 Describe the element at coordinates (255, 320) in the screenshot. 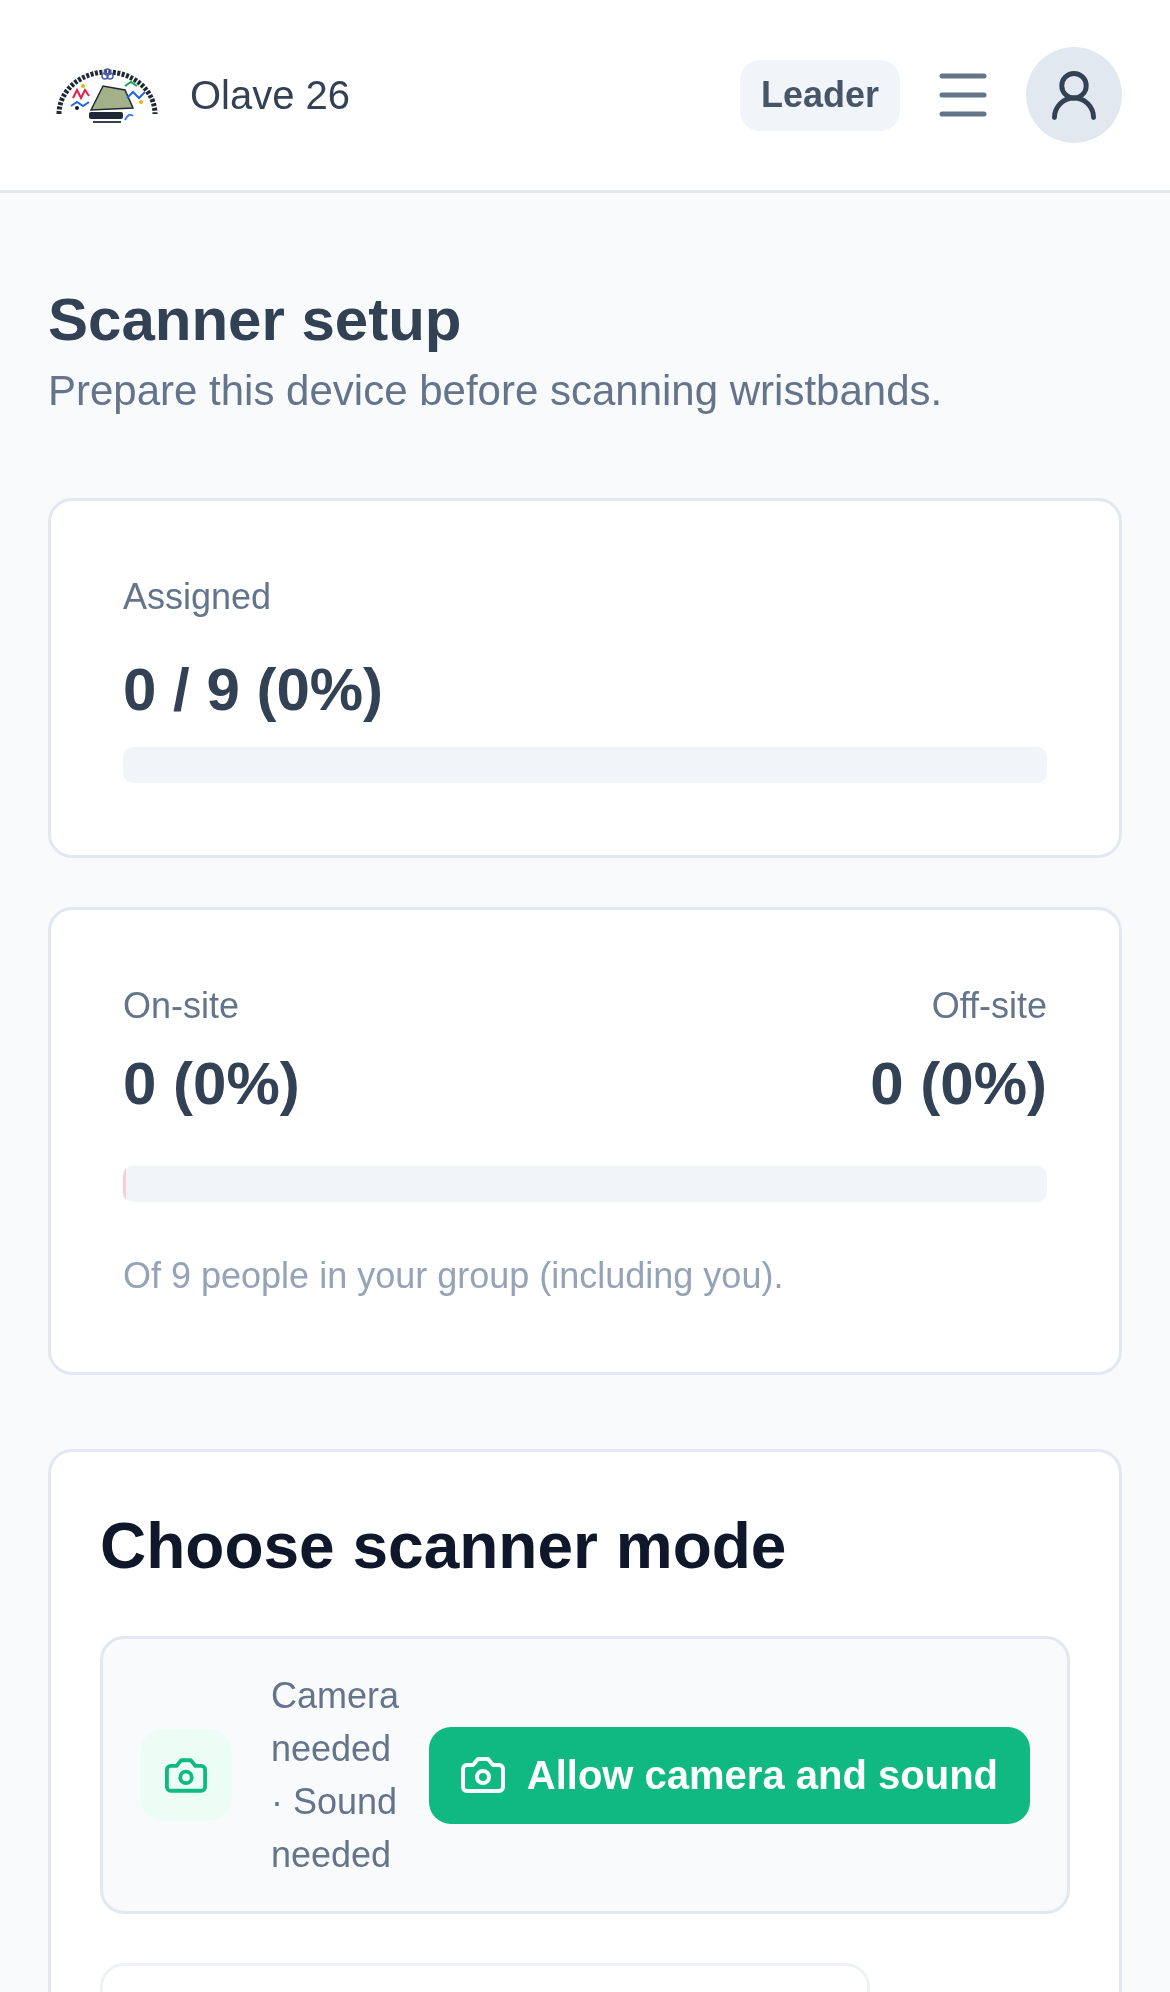

I see `page-title: Scanner setup` at that location.